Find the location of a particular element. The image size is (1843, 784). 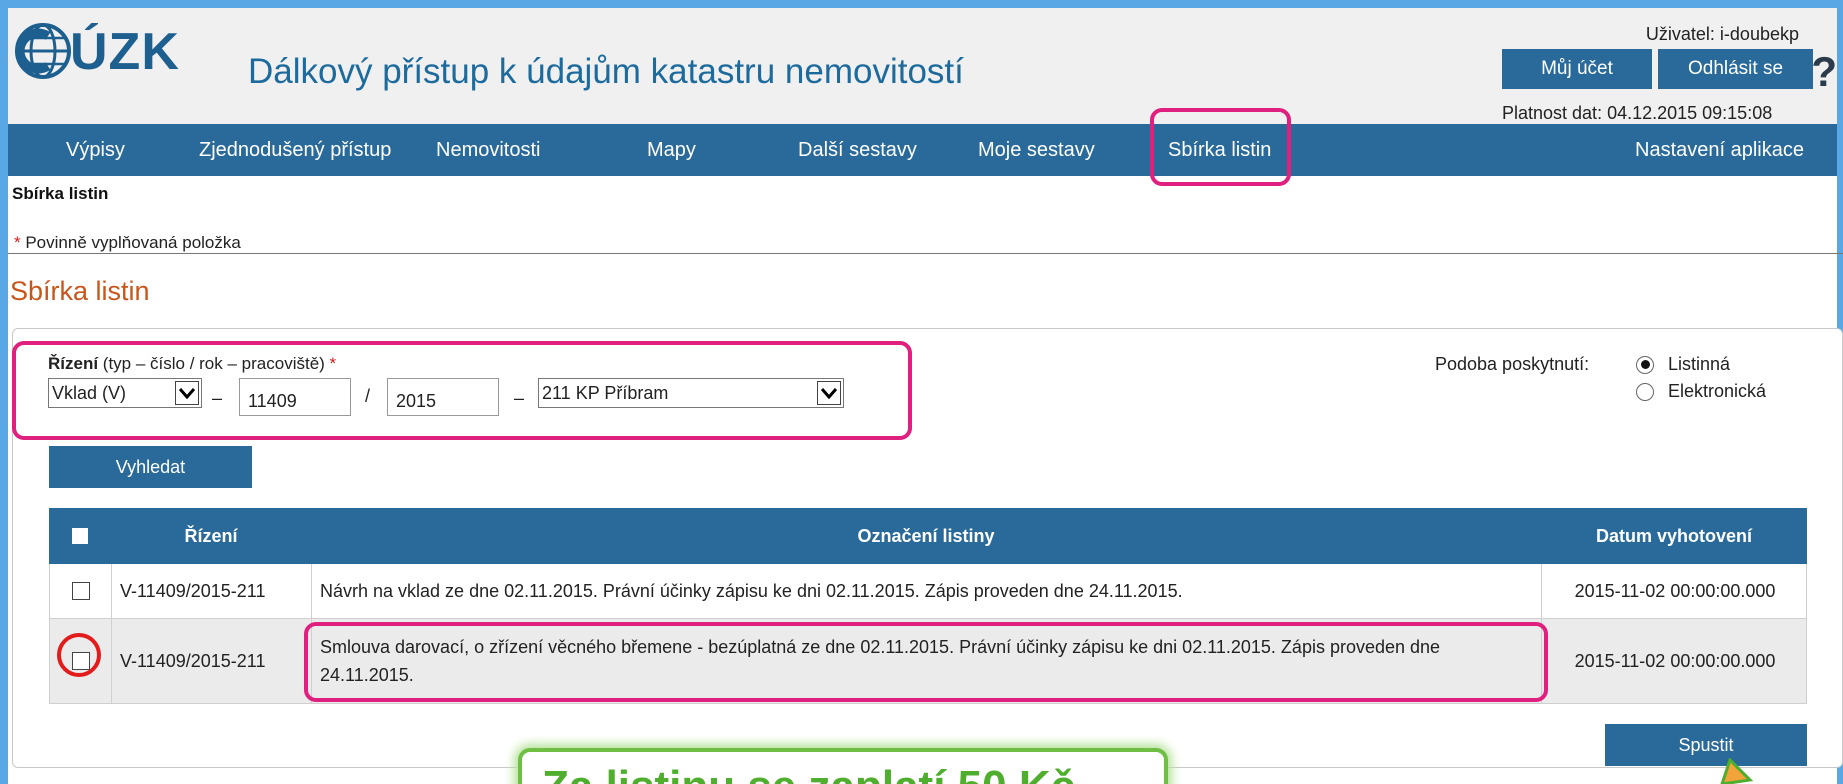

table-header: Řízení Označení listiny Datum vyhotovení is located at coordinates (928, 536).